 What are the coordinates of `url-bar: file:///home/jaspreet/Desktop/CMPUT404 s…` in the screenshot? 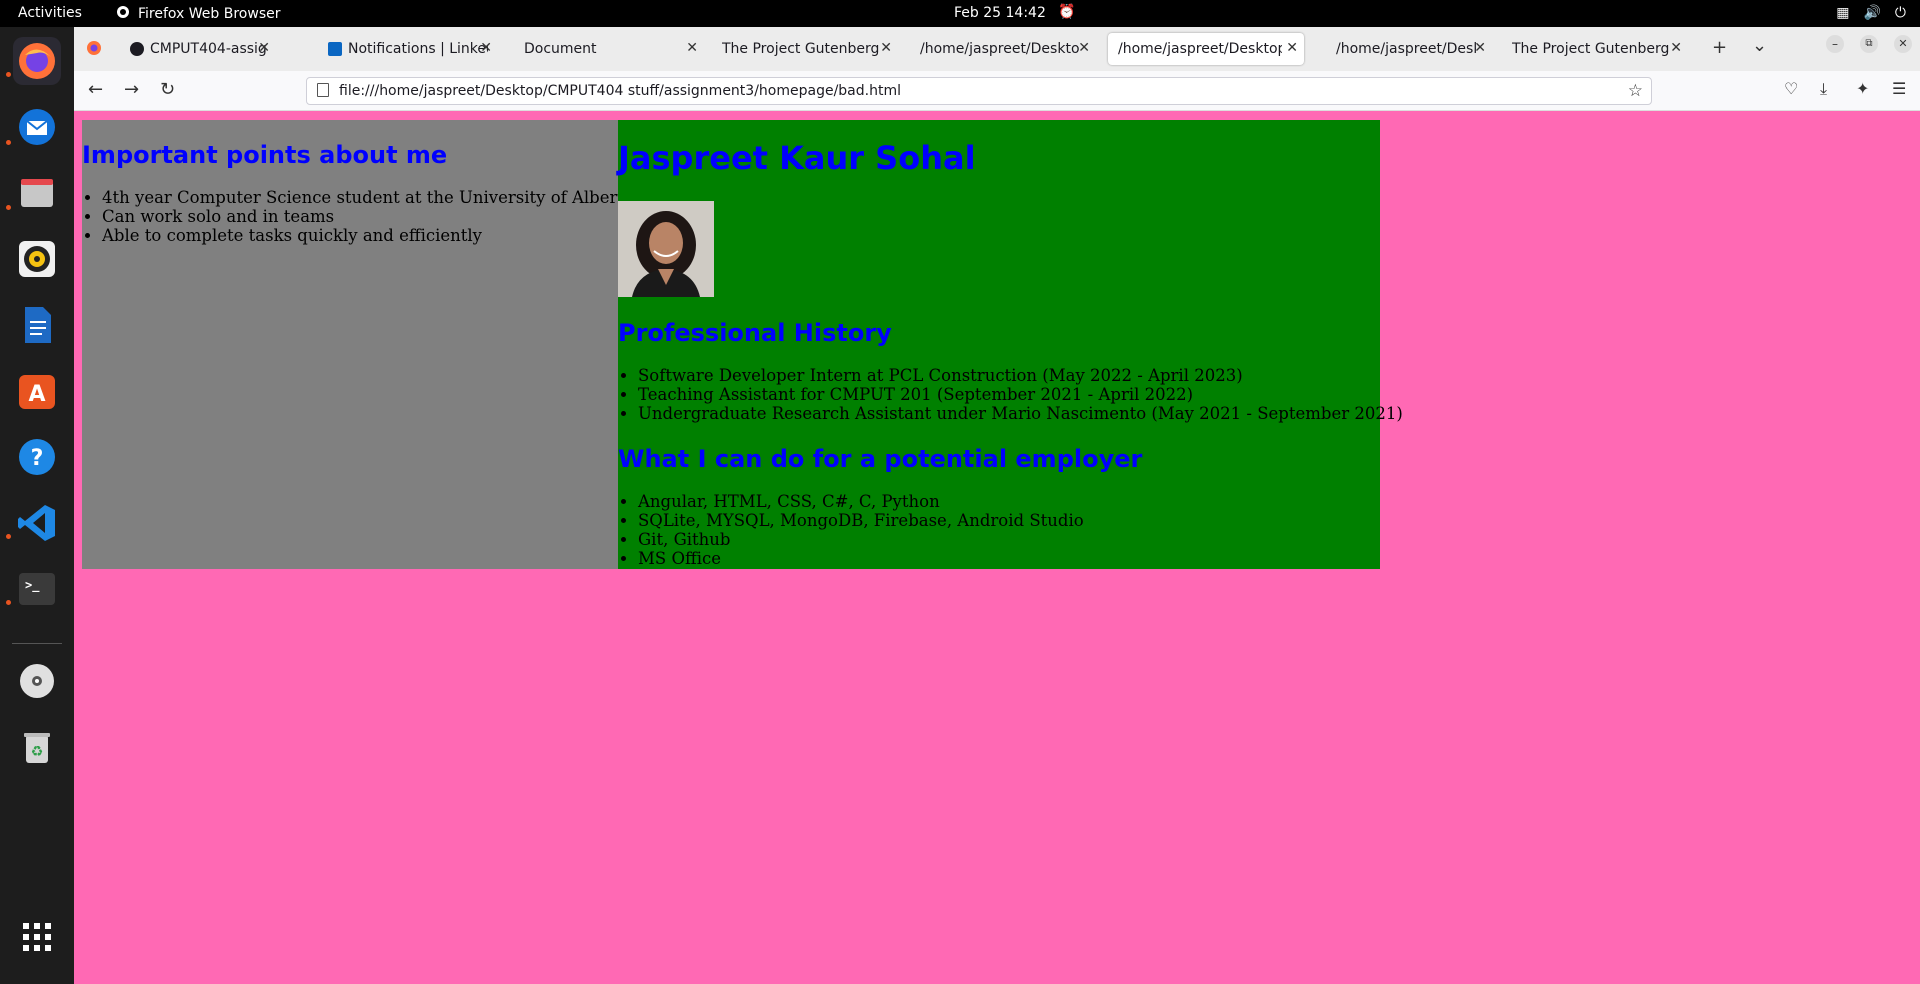 It's located at (979, 91).